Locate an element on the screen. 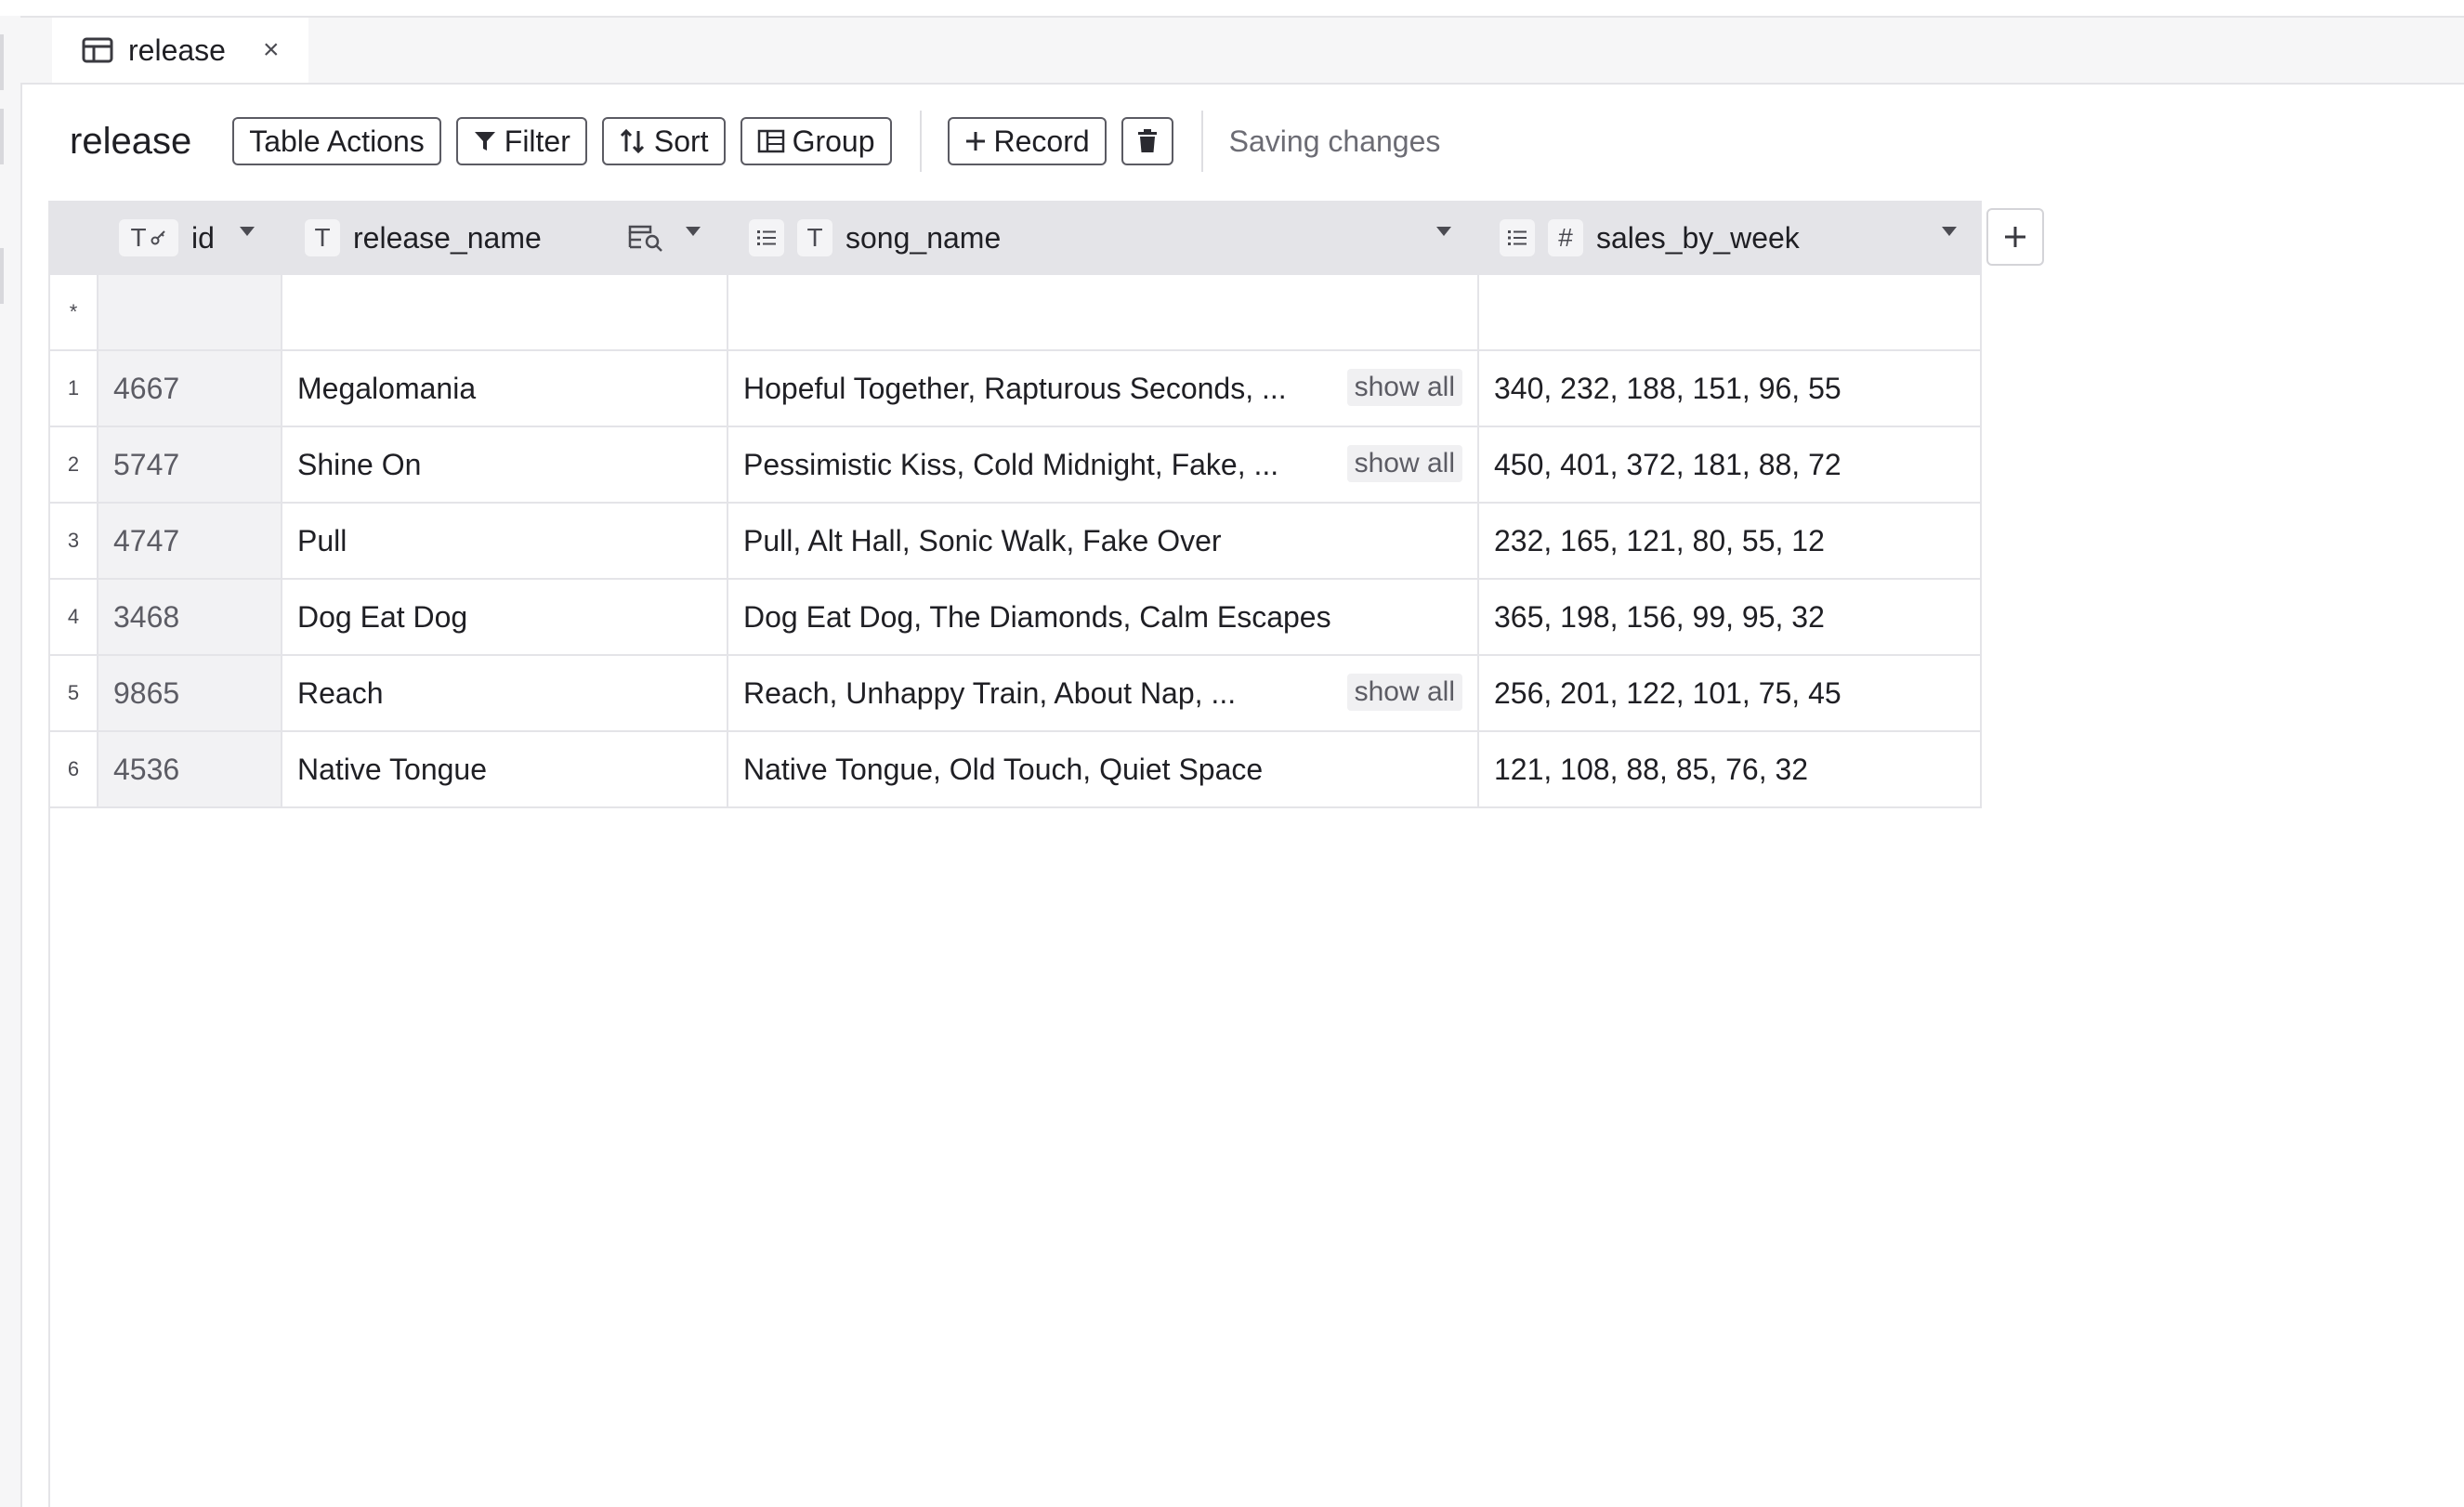 This screenshot has width=2464, height=1507. cell-sales-by-week: 121, 108, 88, 85, 76, 32 is located at coordinates (1730, 769).